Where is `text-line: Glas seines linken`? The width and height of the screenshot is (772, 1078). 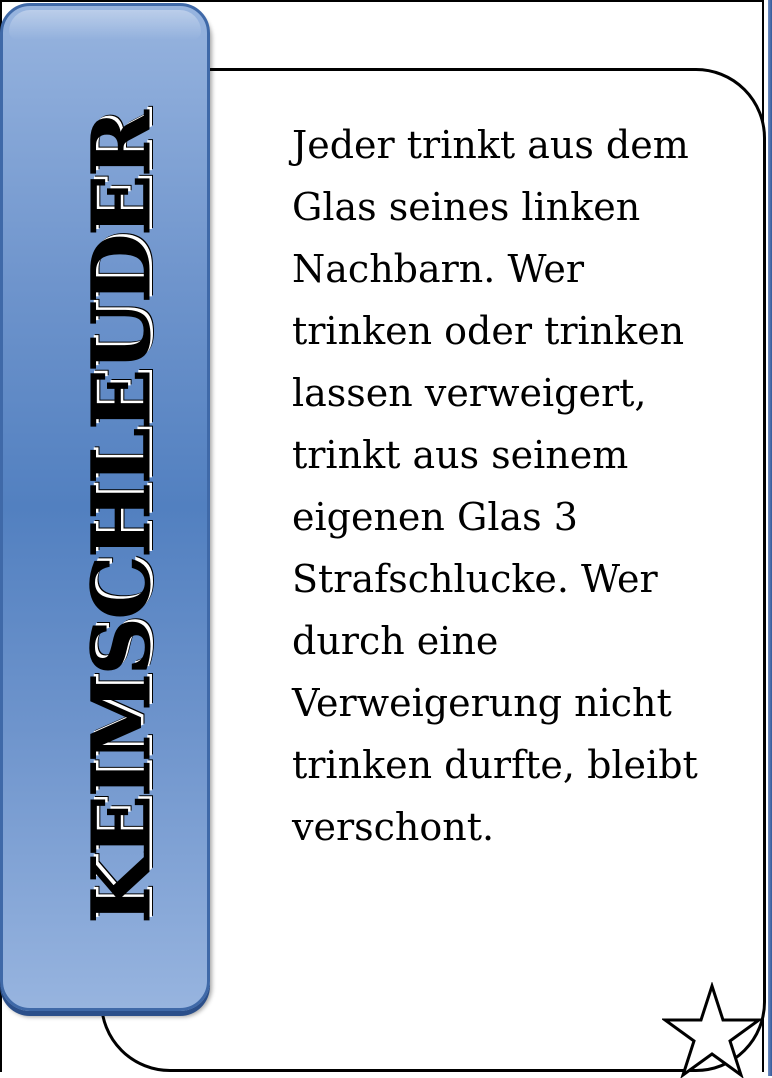
text-line: Glas seines linken is located at coordinates (466, 207).